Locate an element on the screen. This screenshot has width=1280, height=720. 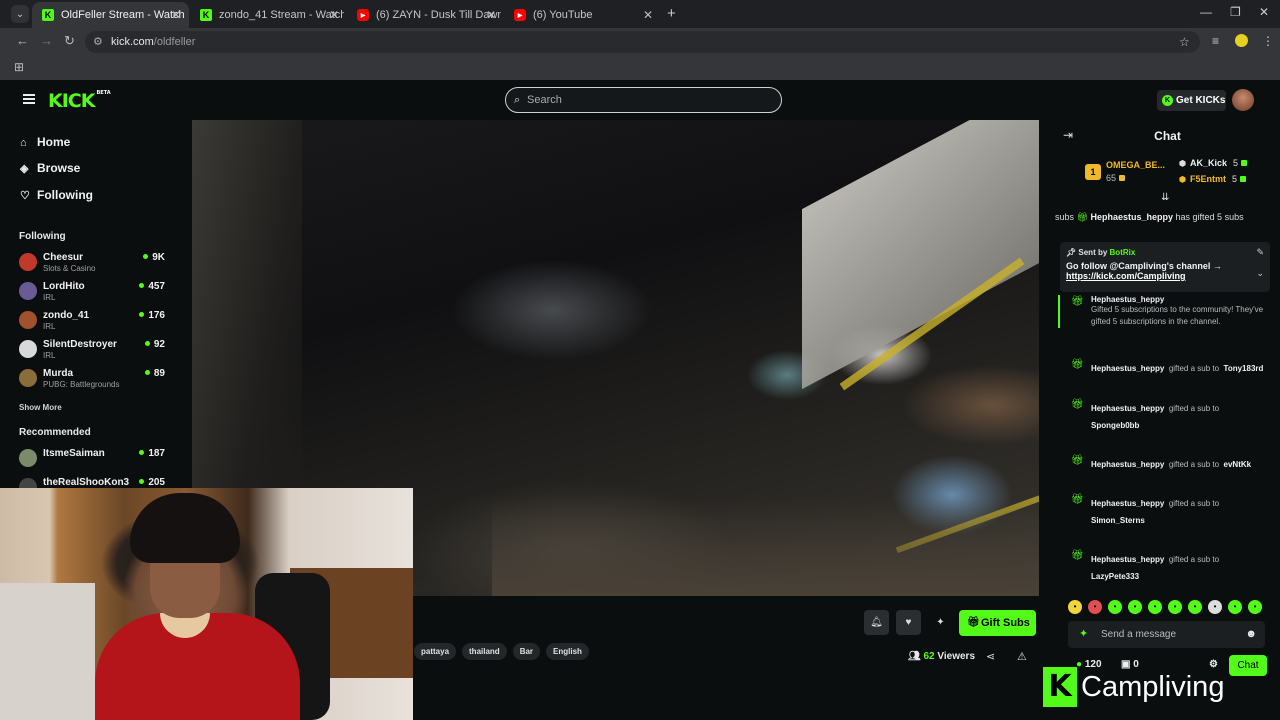
event-target: Simon_Sterns is located at coordinates (1183, 520).